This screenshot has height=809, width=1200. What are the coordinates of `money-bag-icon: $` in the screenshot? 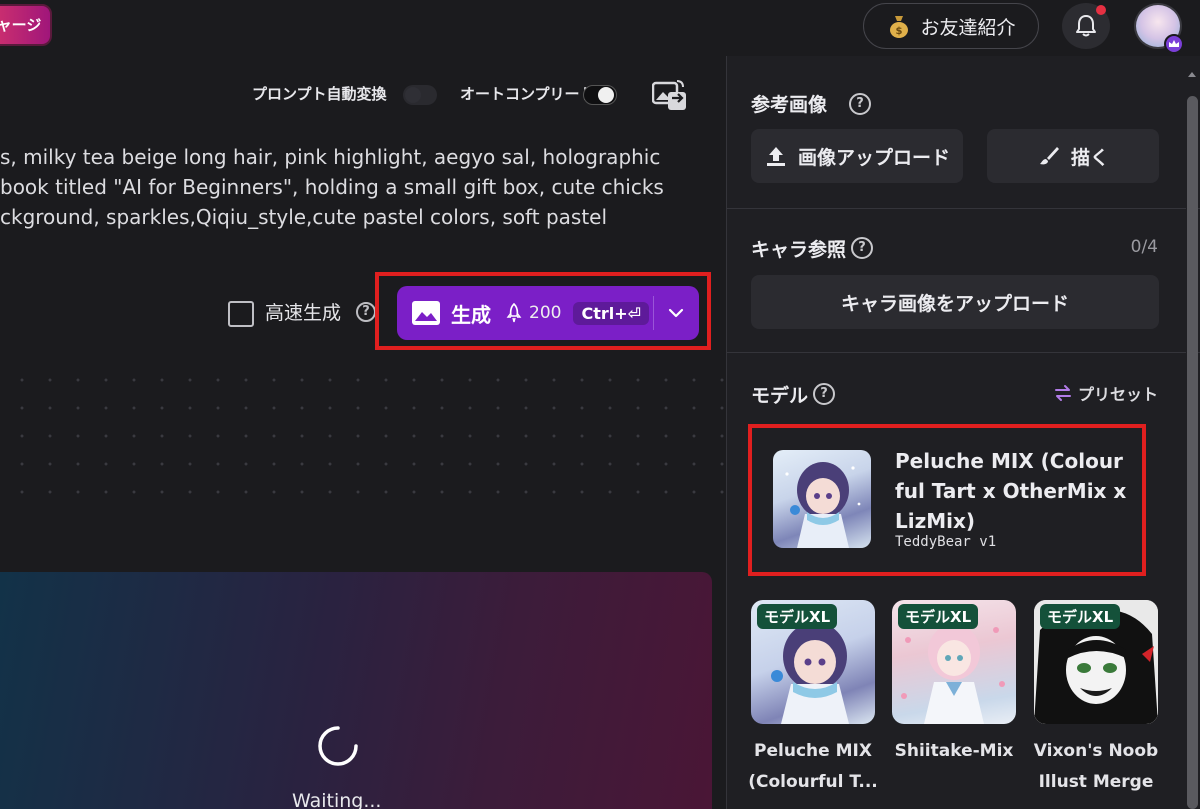 It's located at (899, 27).